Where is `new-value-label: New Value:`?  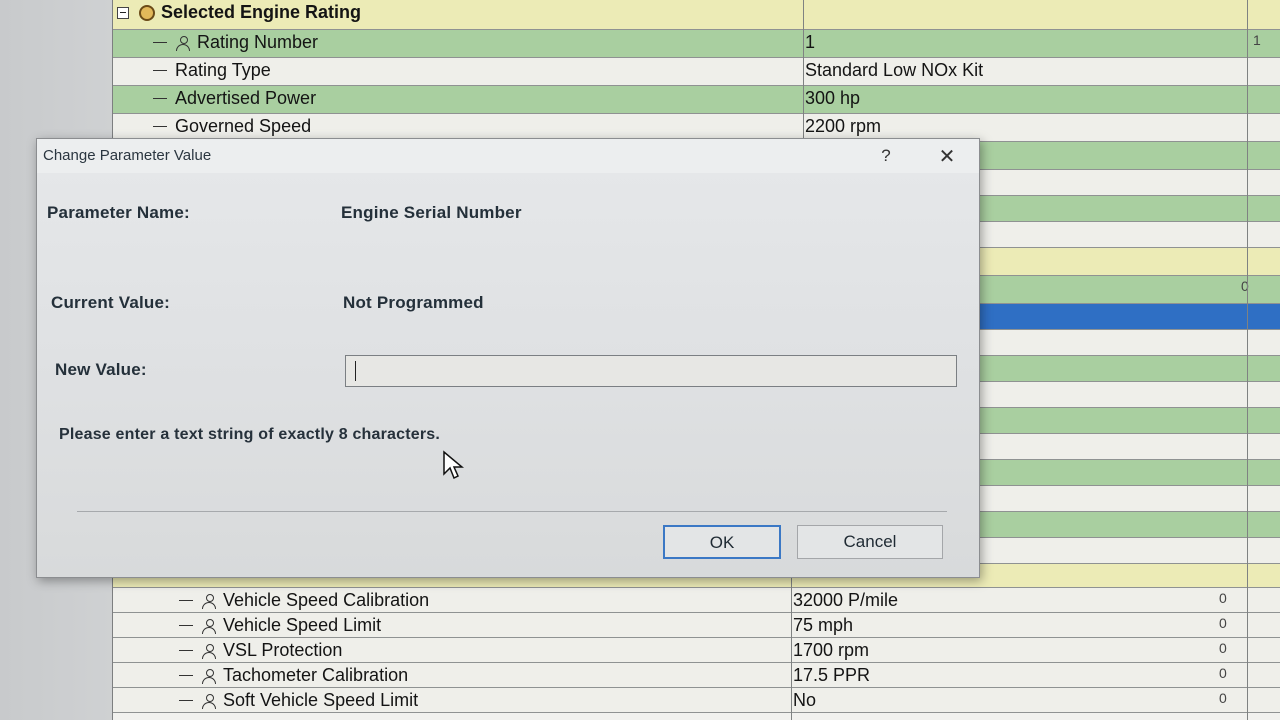 new-value-label: New Value: is located at coordinates (101, 369).